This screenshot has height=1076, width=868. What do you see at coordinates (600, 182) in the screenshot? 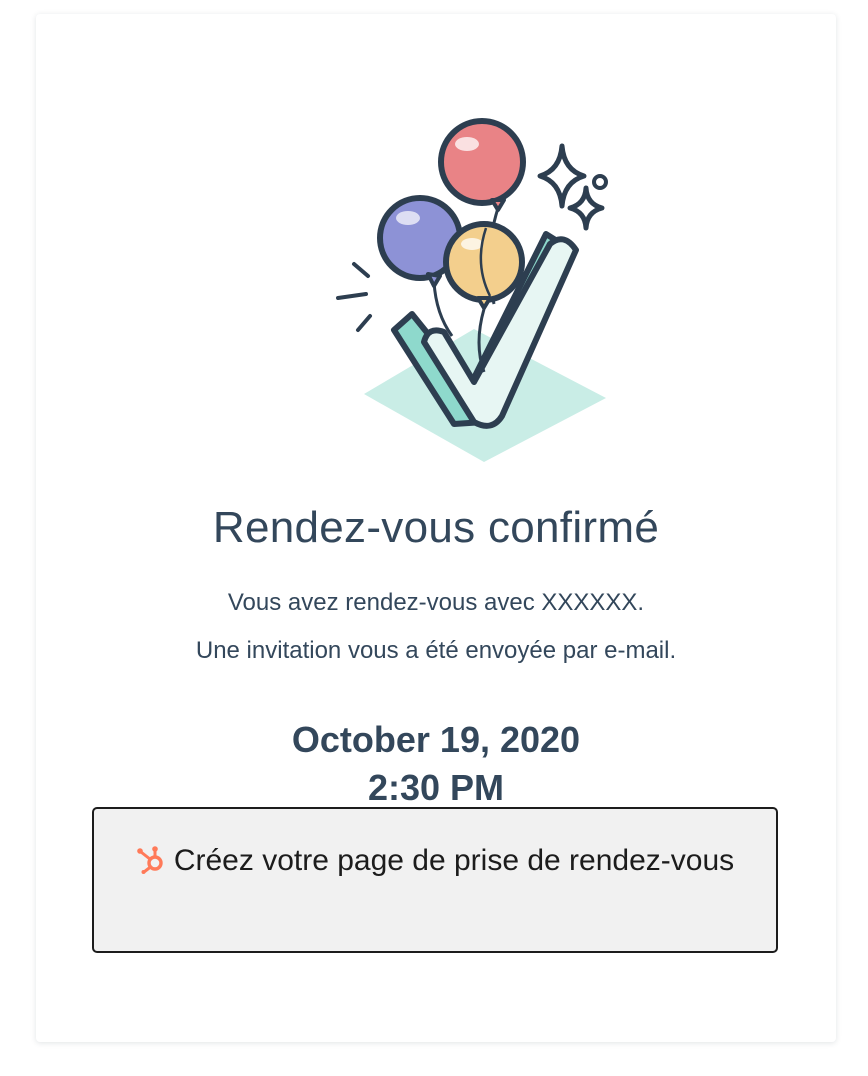
I see `sparkle-dot` at bounding box center [600, 182].